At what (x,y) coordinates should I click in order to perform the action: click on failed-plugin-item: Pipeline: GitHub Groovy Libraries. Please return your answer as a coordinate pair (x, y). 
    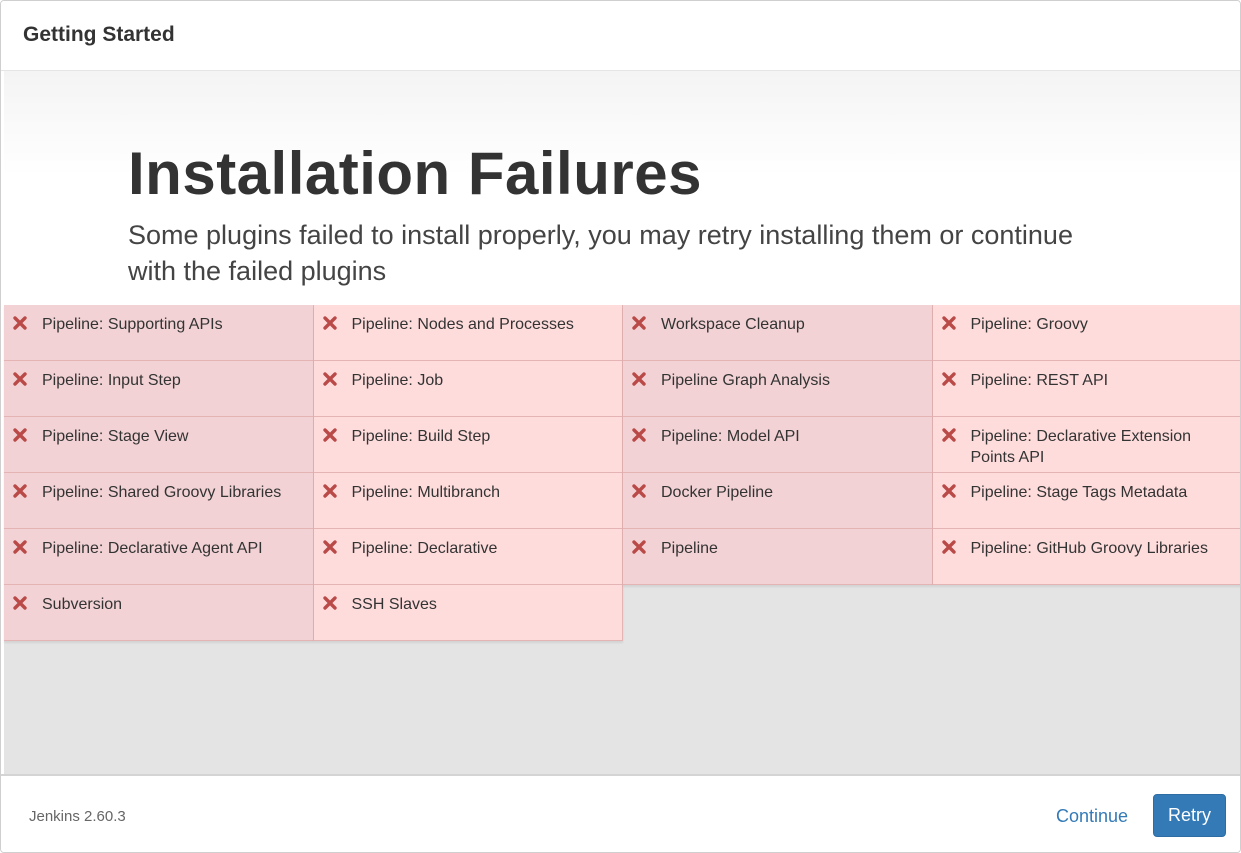
    Looking at the image, I should click on (1086, 557).